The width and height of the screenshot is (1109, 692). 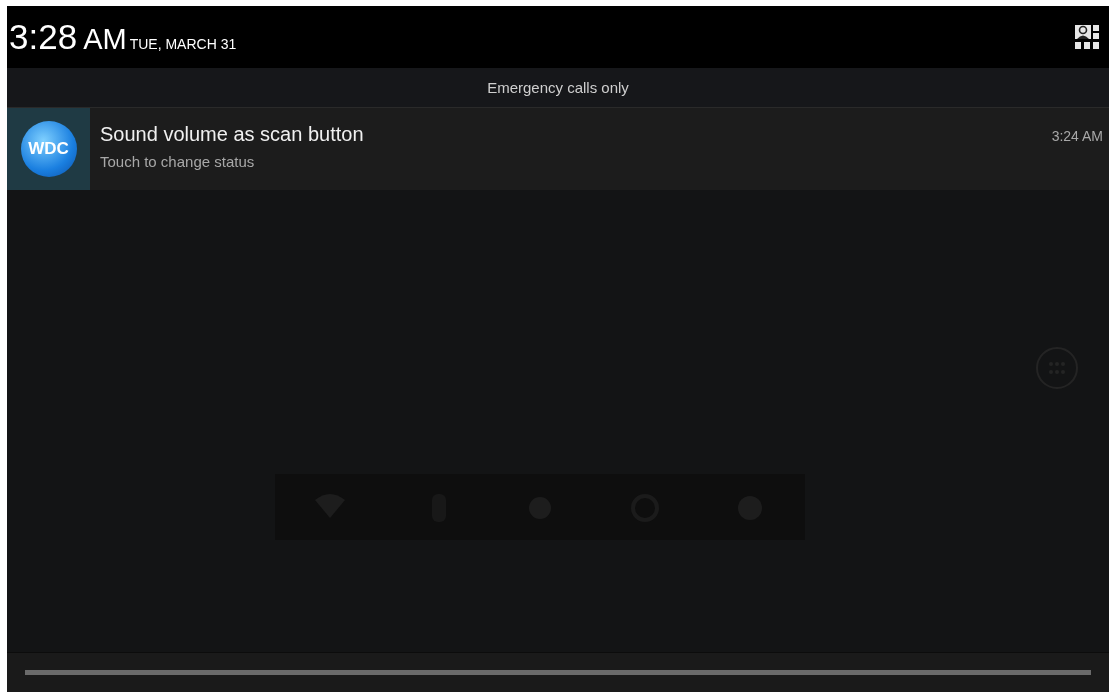 What do you see at coordinates (558, 88) in the screenshot?
I see `carrier-label: Emergency calls only` at bounding box center [558, 88].